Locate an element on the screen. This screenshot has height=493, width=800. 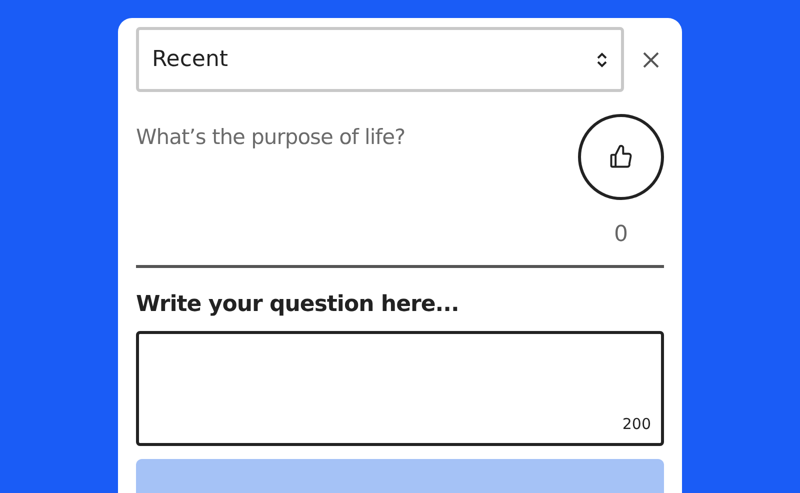
character-count: 200 is located at coordinates (636, 424).